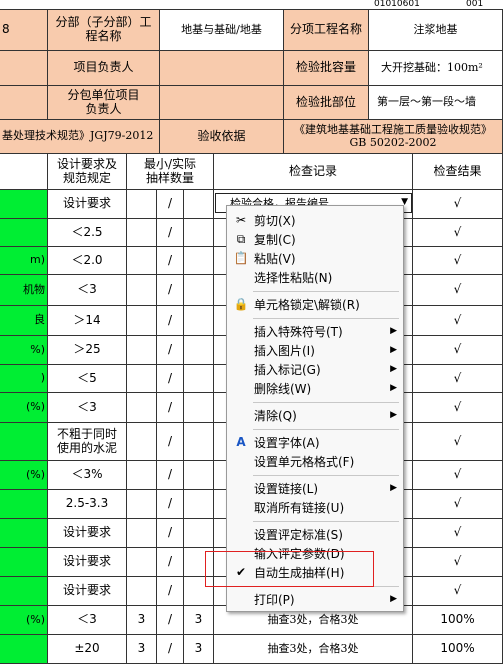 This screenshot has height=672, width=503. I want to click on menu-item-print: 打印(P) ▶, so click(315, 599).